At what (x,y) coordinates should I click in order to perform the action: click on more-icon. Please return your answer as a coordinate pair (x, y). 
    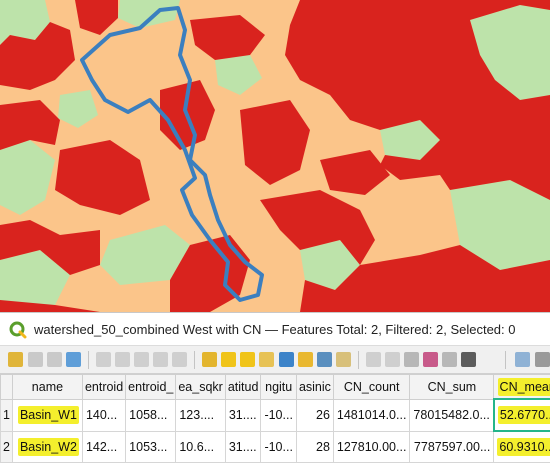
    Looking at the image, I should click on (542, 359).